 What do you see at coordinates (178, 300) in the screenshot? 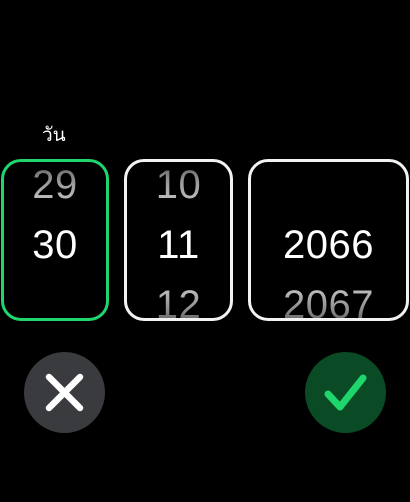
I see `month-next-value: 12` at bounding box center [178, 300].